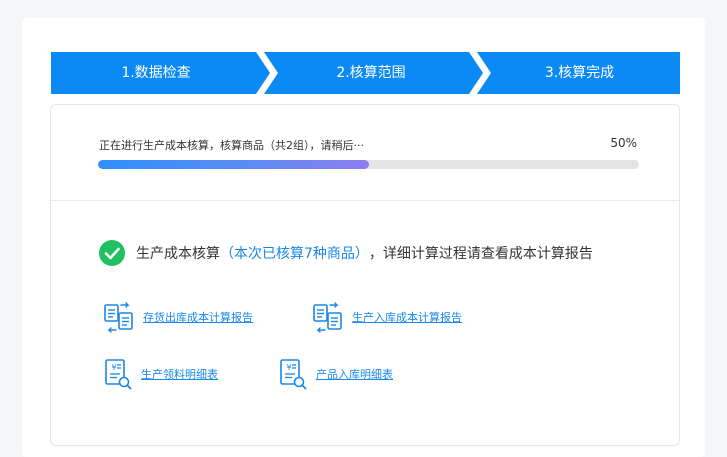 The width and height of the screenshot is (727, 457). Describe the element at coordinates (233, 164) in the screenshot. I see `progress-bar-fill` at that location.